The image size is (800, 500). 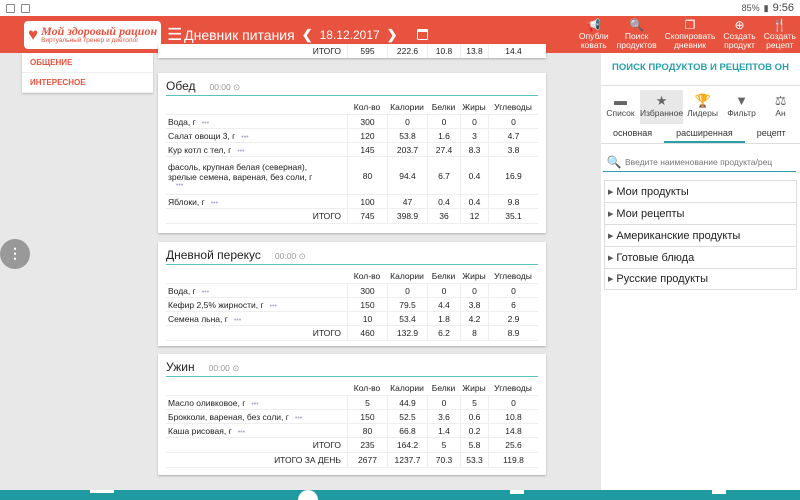 I want to click on action-label-line2: дневник, so click(x=690, y=45).